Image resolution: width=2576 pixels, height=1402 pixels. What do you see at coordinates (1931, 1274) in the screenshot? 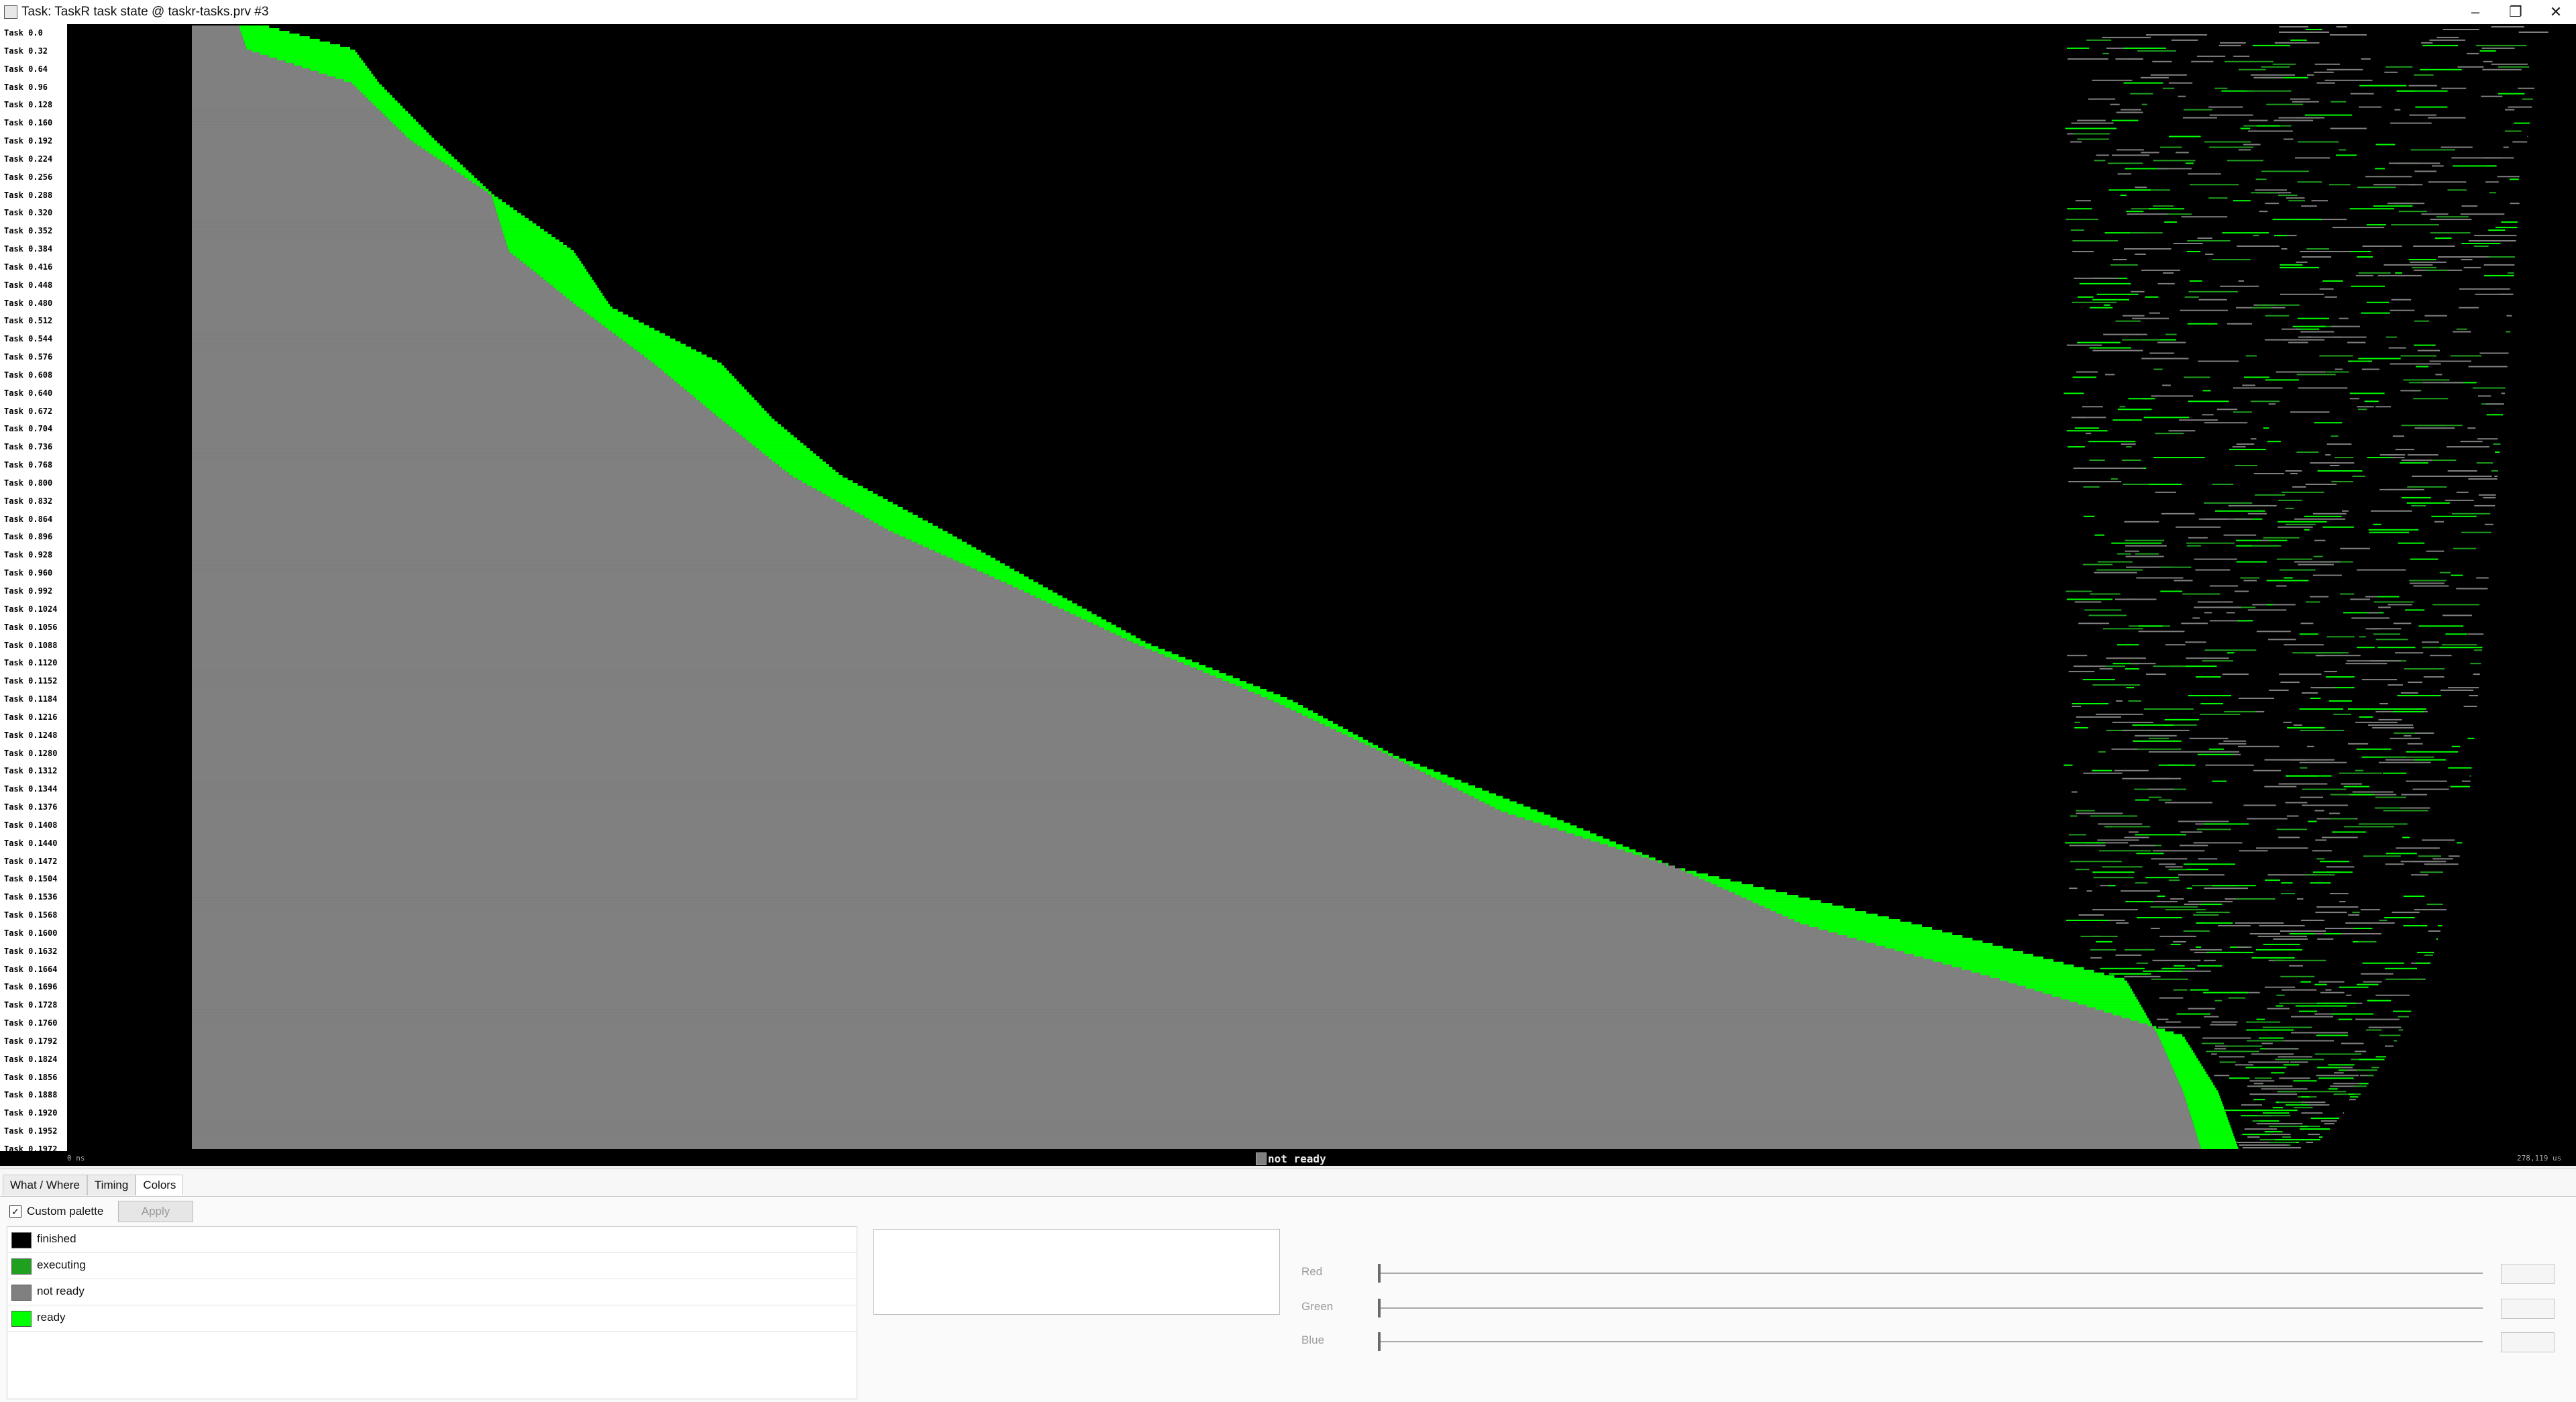
I see `red-slider-track` at bounding box center [1931, 1274].